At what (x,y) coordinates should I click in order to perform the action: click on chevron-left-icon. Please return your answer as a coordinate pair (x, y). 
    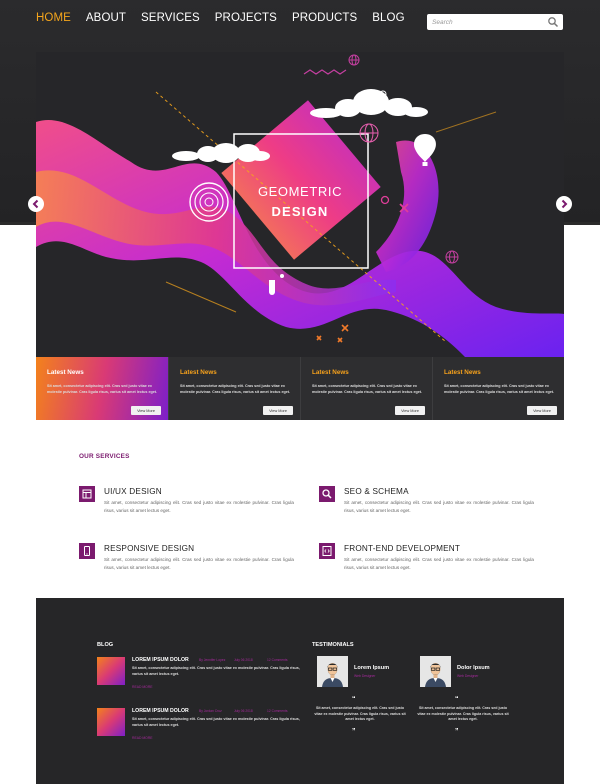
    Looking at the image, I should click on (35, 204).